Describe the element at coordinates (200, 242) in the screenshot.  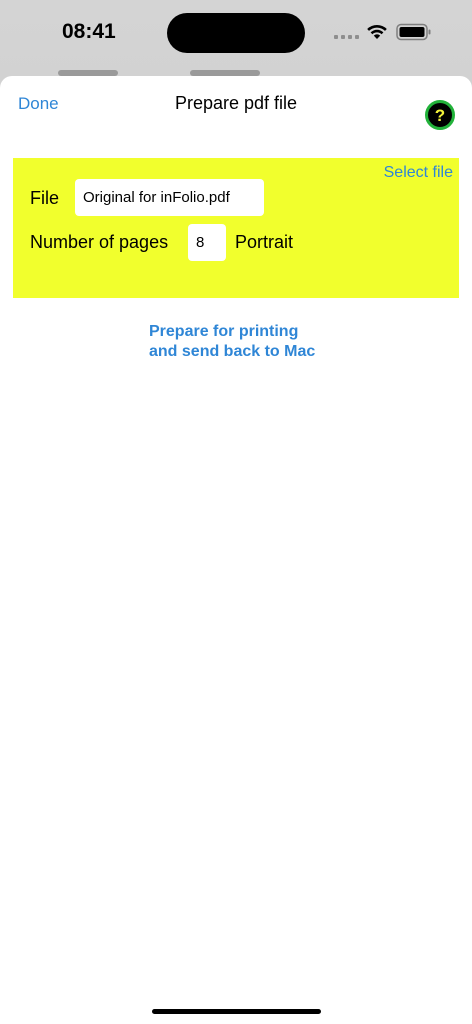
I see `number-of-pages-value: 8` at that location.